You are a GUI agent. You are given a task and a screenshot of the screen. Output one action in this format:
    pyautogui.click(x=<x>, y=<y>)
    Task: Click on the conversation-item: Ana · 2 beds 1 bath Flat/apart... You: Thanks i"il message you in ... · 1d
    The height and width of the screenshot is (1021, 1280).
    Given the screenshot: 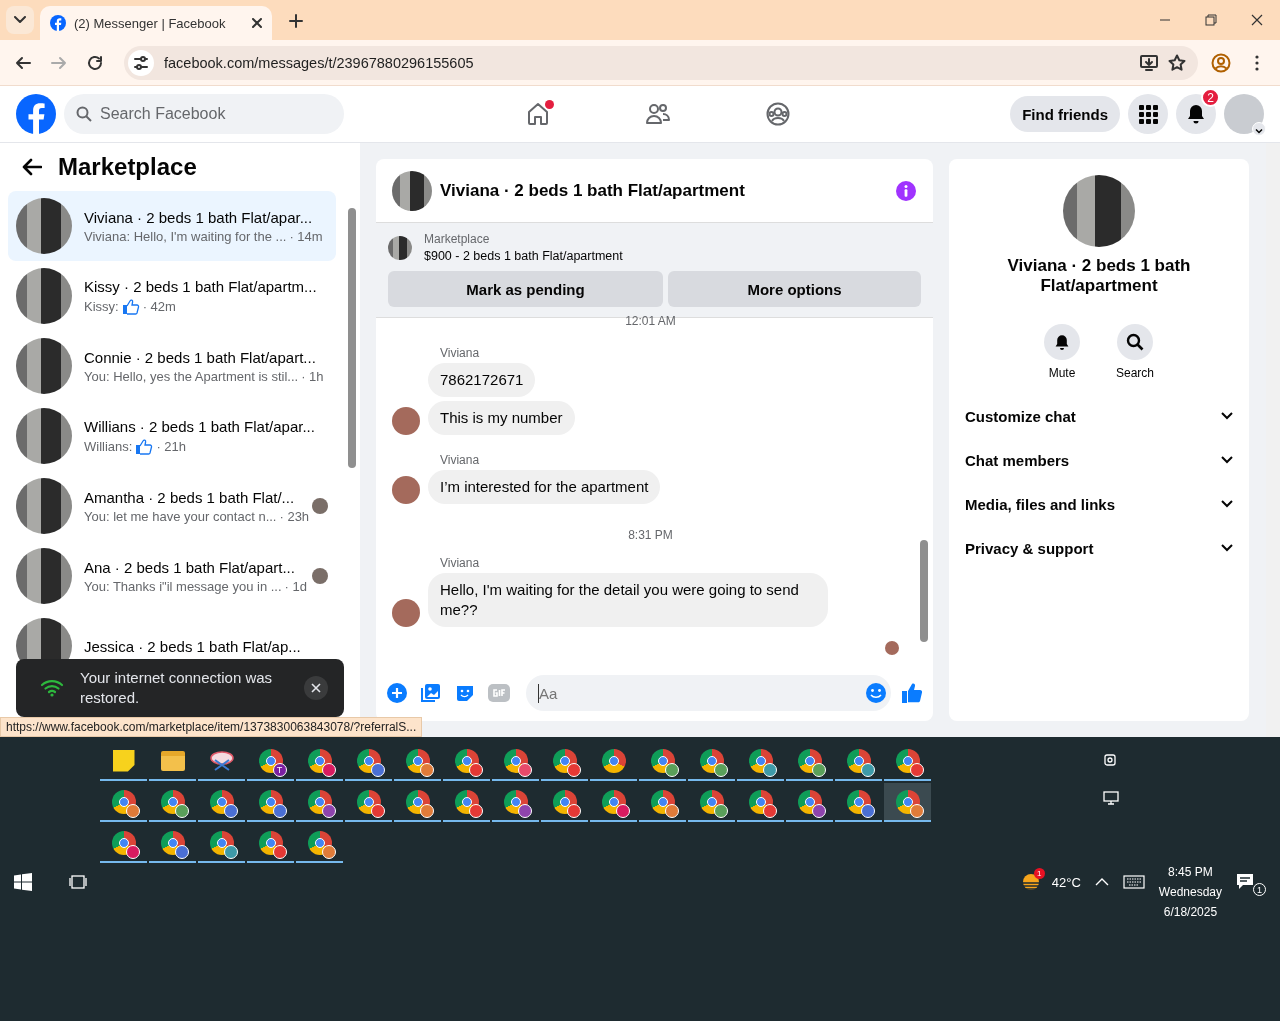 What is the action you would take?
    pyautogui.click(x=172, y=576)
    